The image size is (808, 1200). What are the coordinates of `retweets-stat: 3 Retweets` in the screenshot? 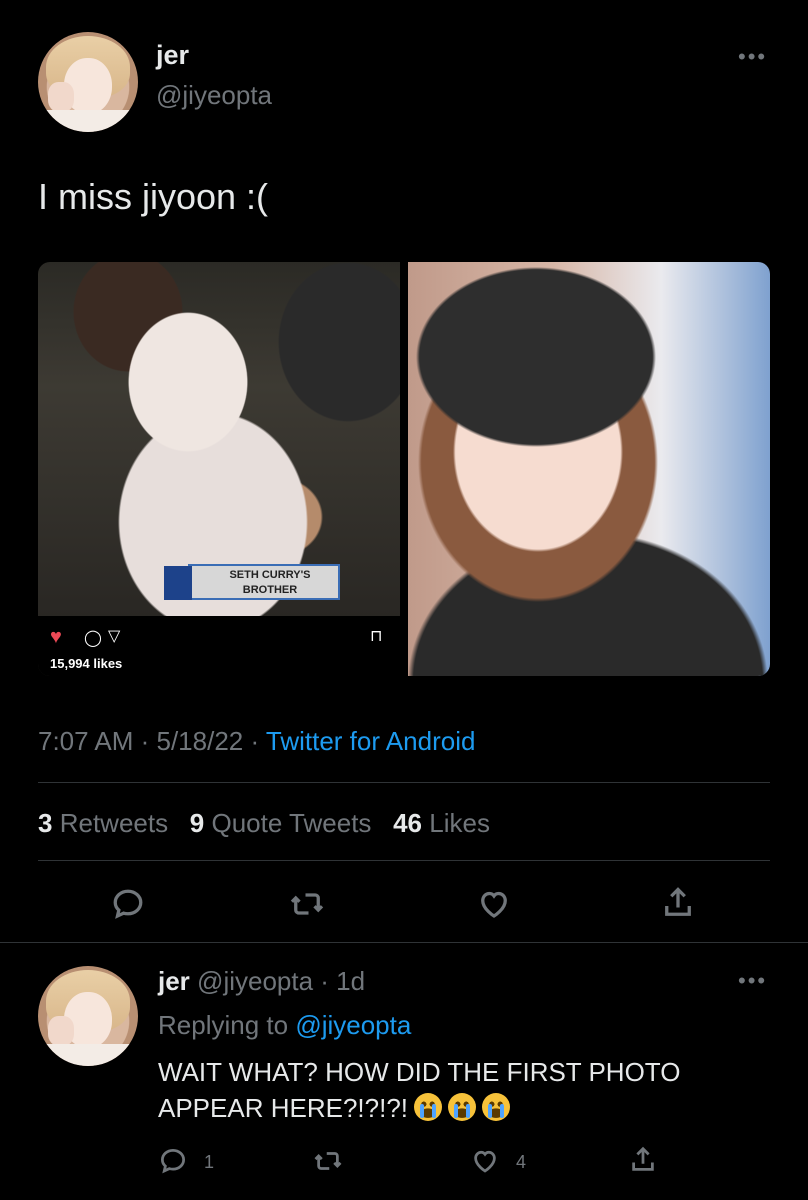 It's located at (103, 823).